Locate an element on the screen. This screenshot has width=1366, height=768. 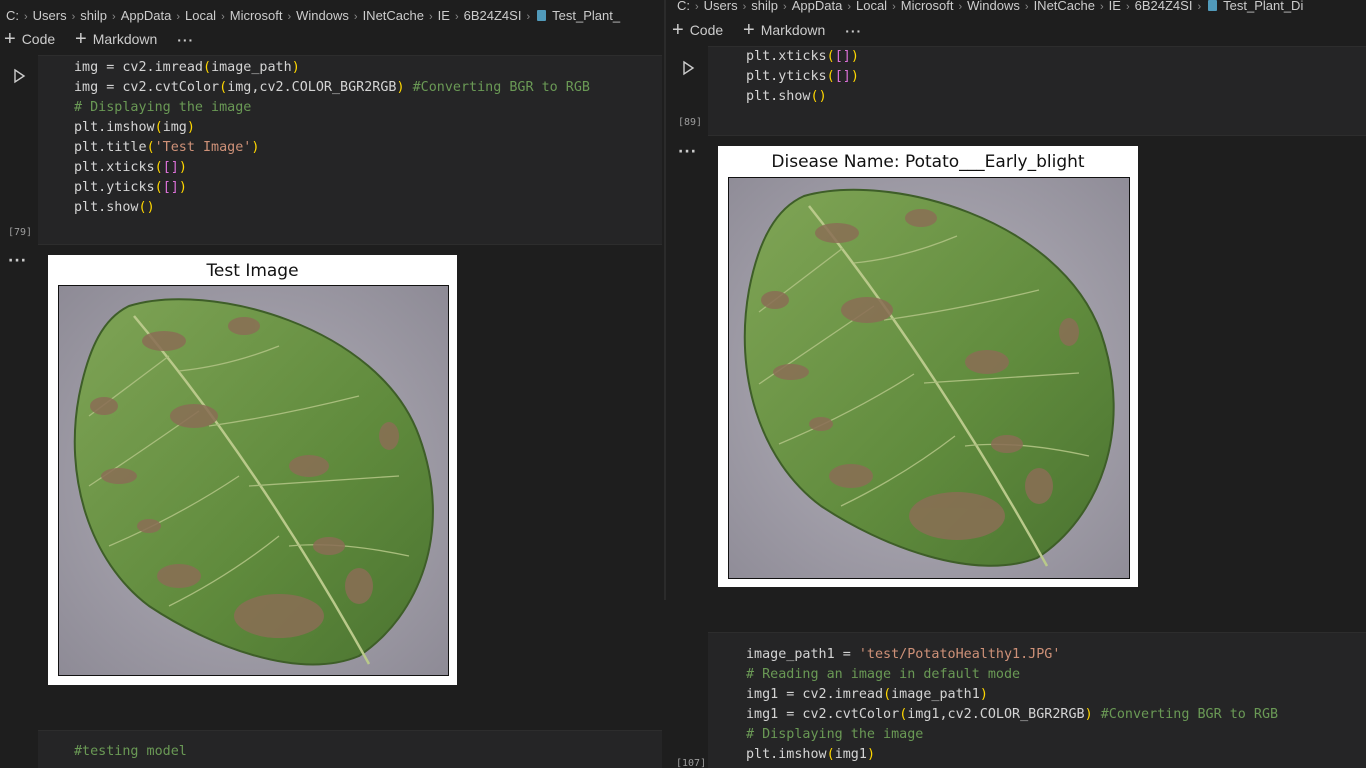
figure-title: Disease Name: Potato___Early_blight is located at coordinates (928, 162).